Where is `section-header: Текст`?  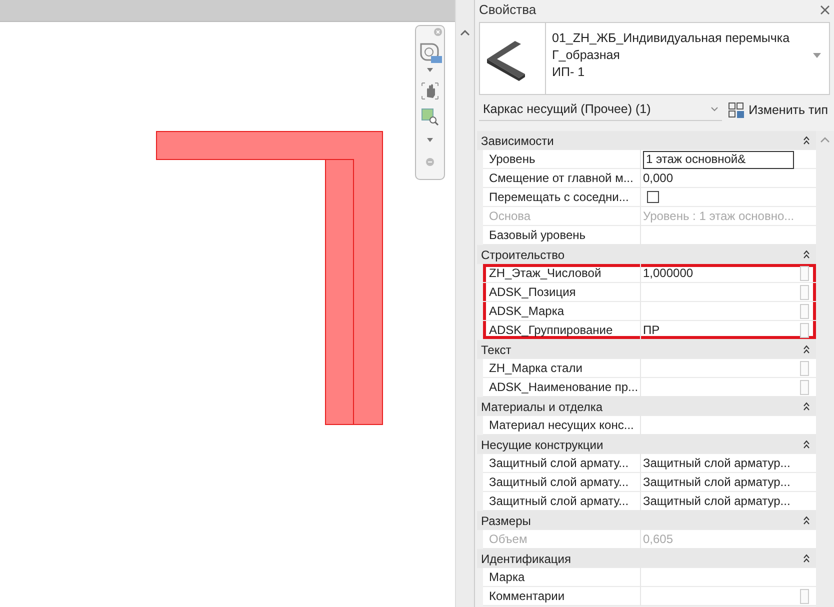
section-header: Текст is located at coordinates (646, 349).